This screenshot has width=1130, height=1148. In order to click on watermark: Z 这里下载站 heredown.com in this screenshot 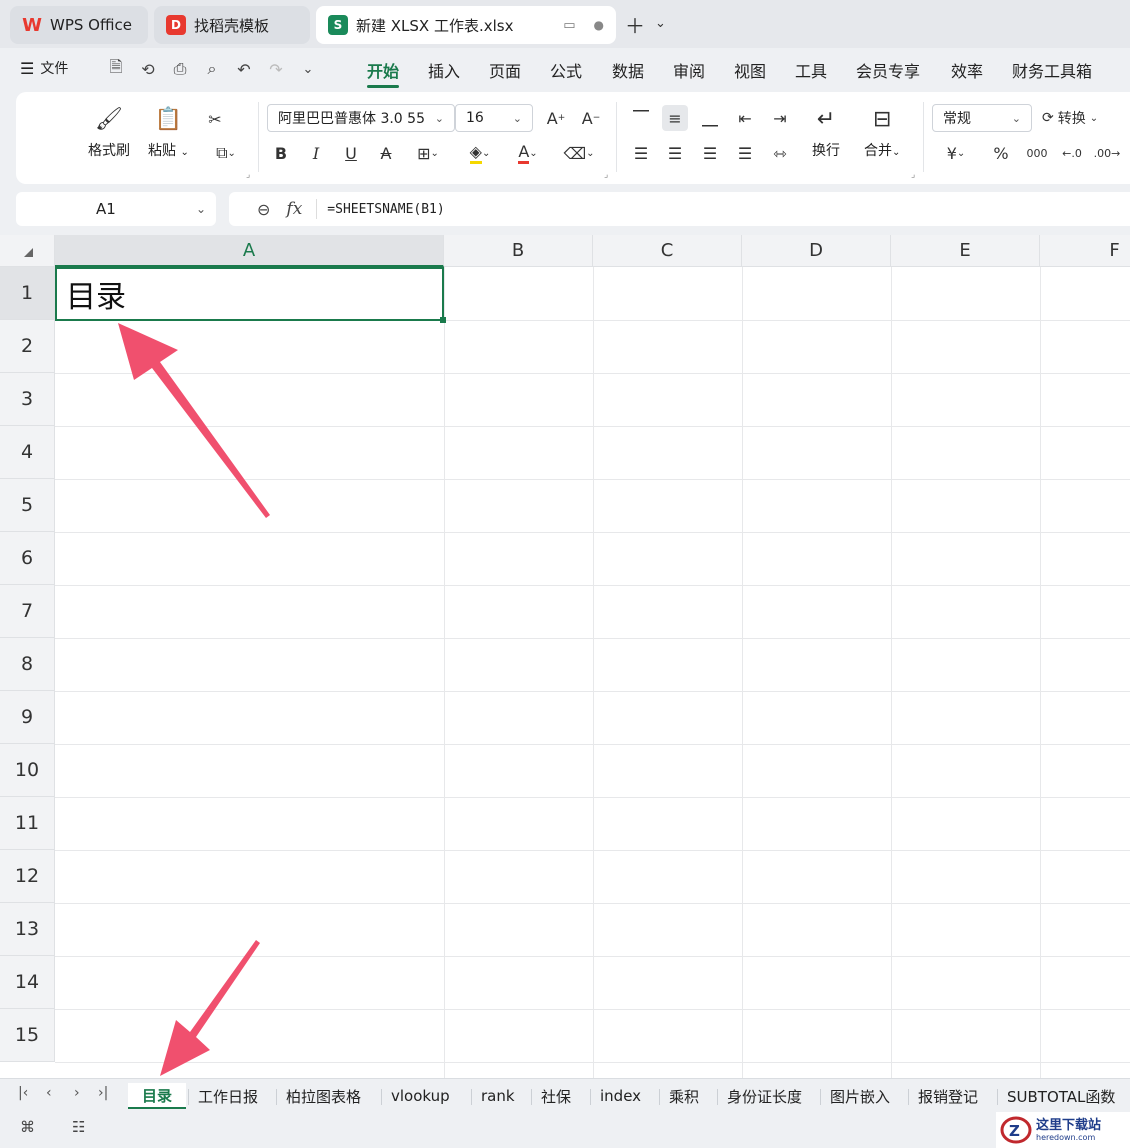, I will do `click(1063, 1130)`.